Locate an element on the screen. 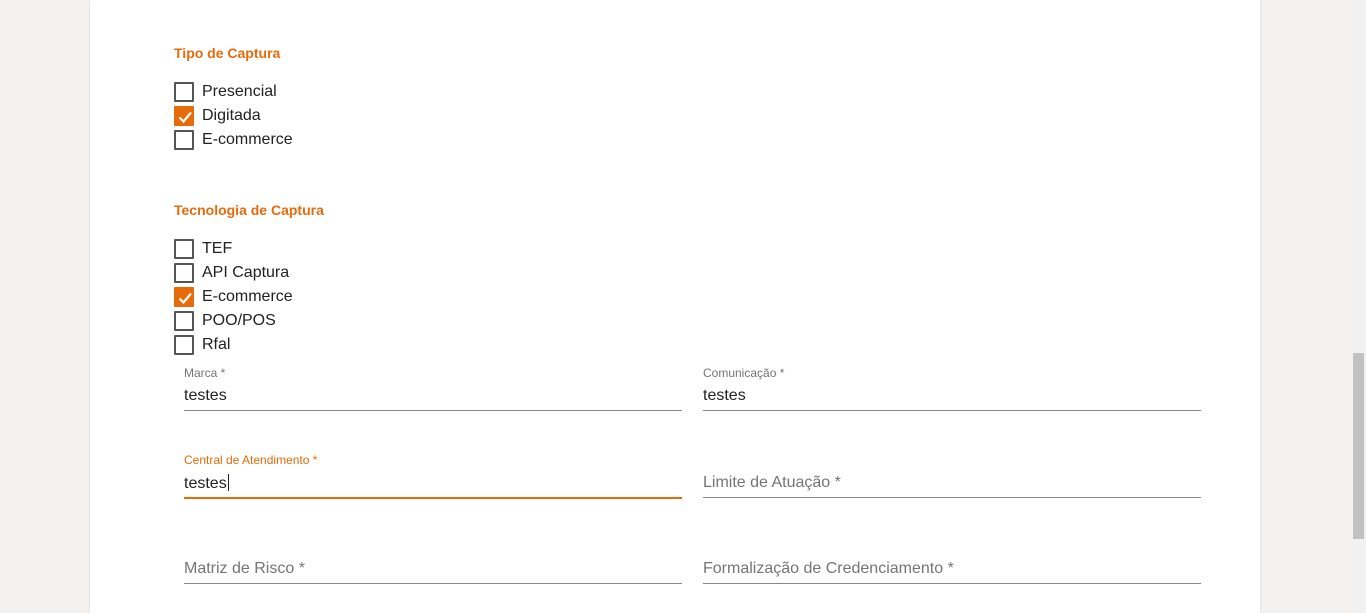 This screenshot has height=613, width=1366. checkbox-ecommerce-tipo: E-commerce is located at coordinates (233, 140).